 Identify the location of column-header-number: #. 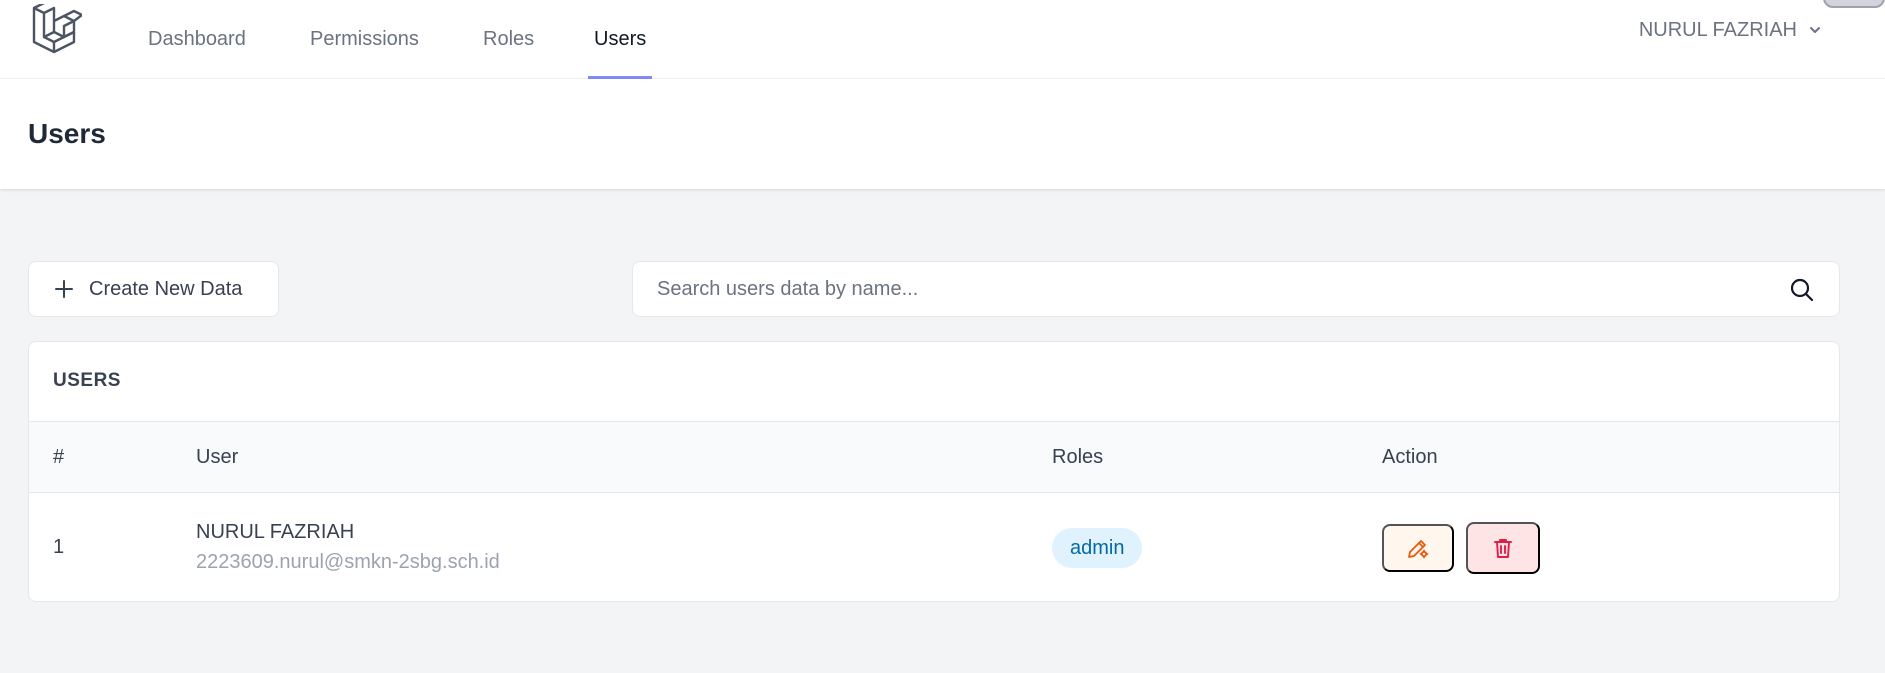
(59, 457).